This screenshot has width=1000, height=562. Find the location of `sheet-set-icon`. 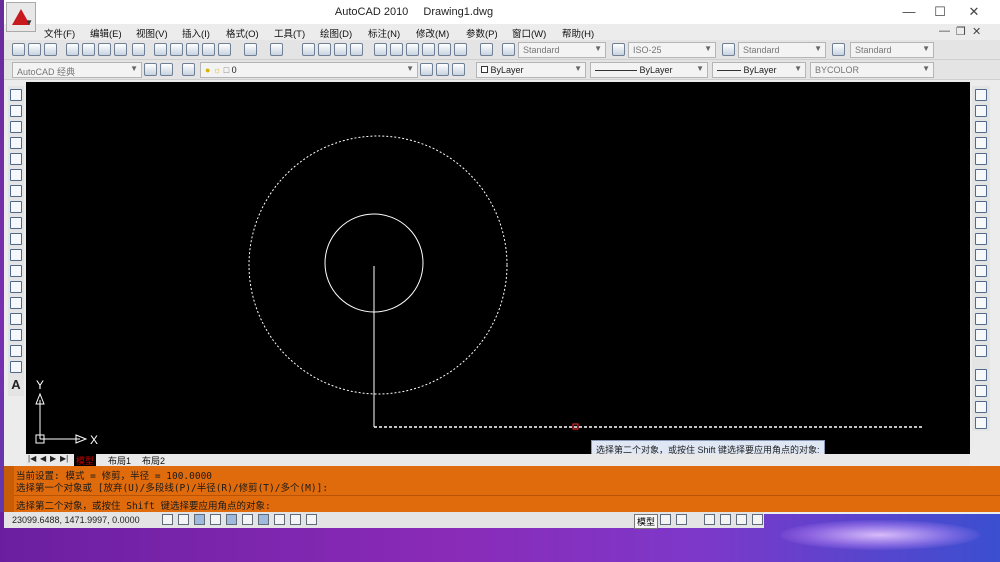

sheet-set-icon is located at coordinates (428, 49).